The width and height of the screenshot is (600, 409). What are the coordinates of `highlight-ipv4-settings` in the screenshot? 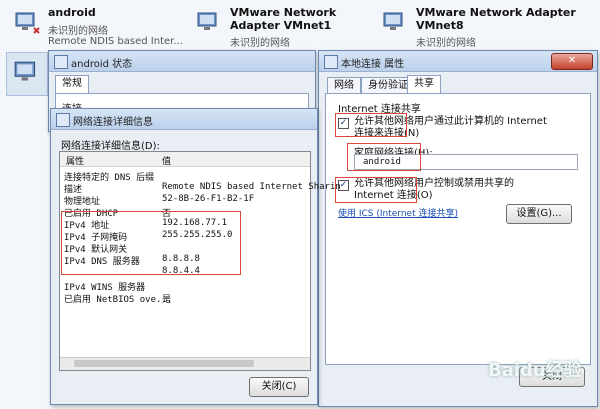 It's located at (151, 243).